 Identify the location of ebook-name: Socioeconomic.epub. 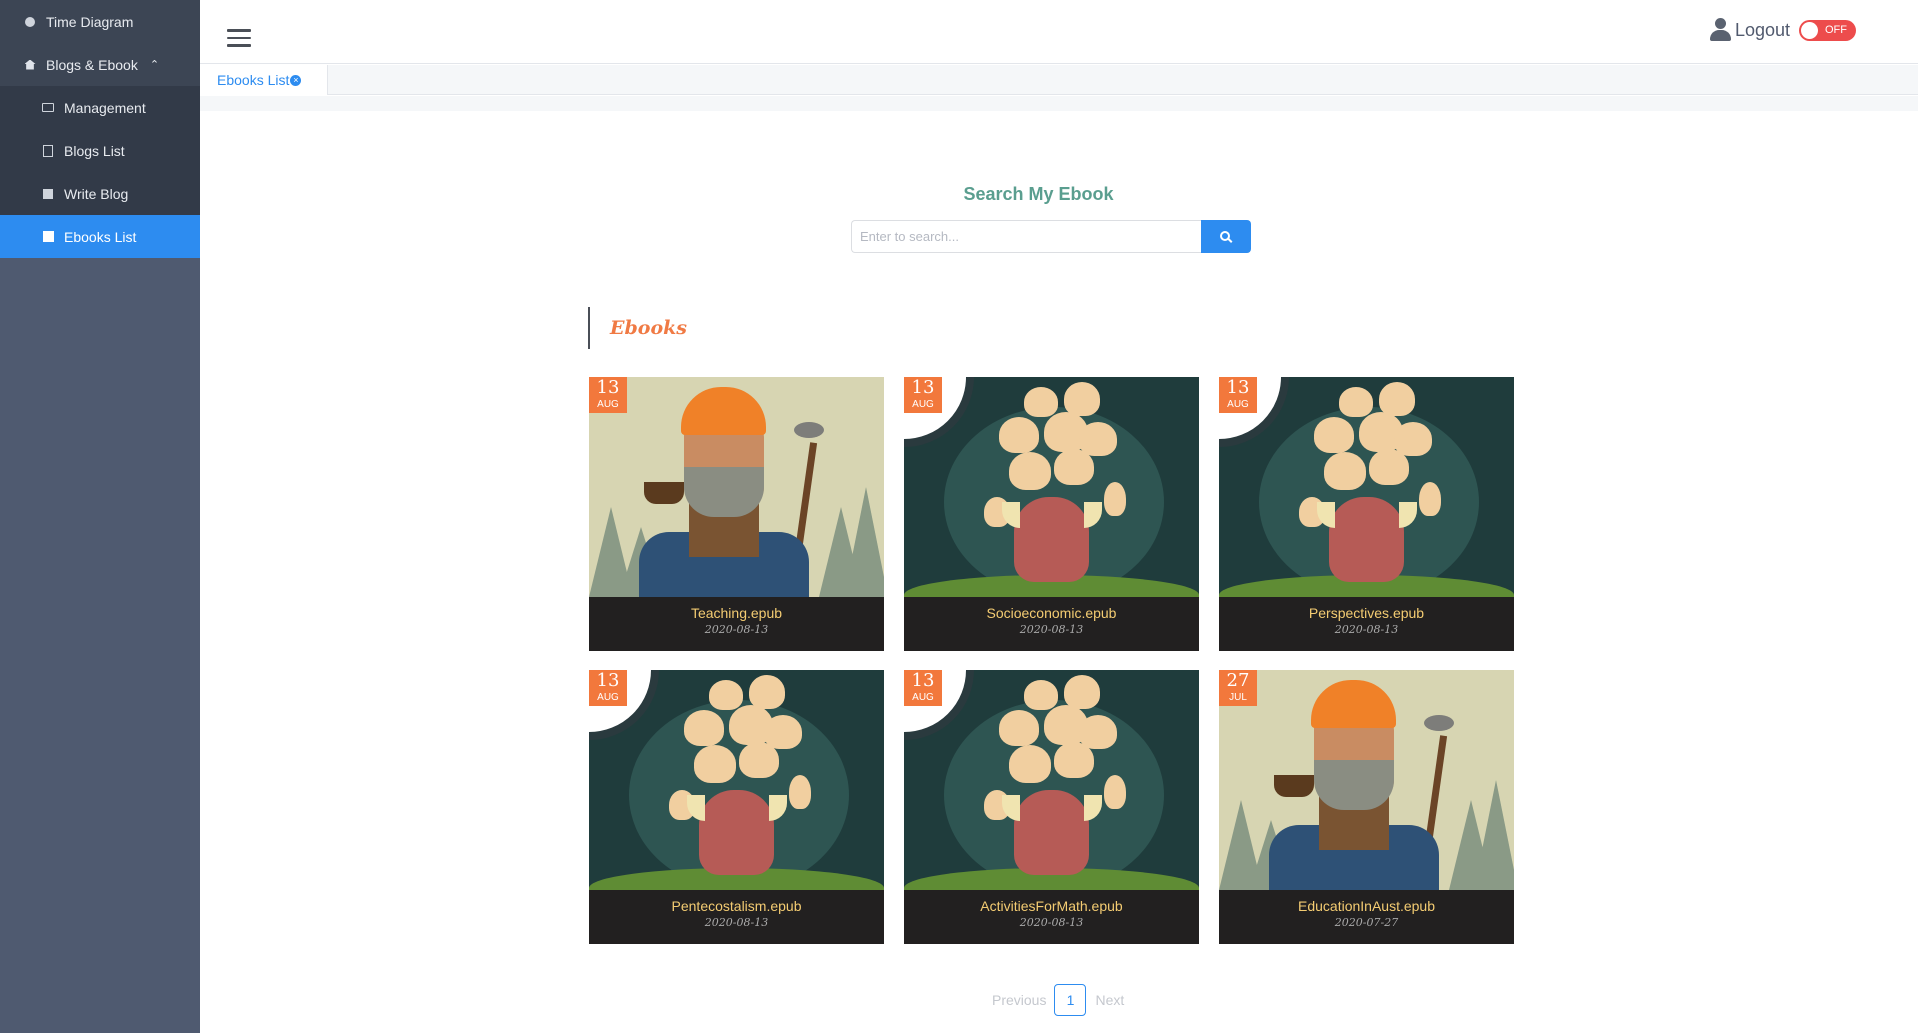
(1051, 613).